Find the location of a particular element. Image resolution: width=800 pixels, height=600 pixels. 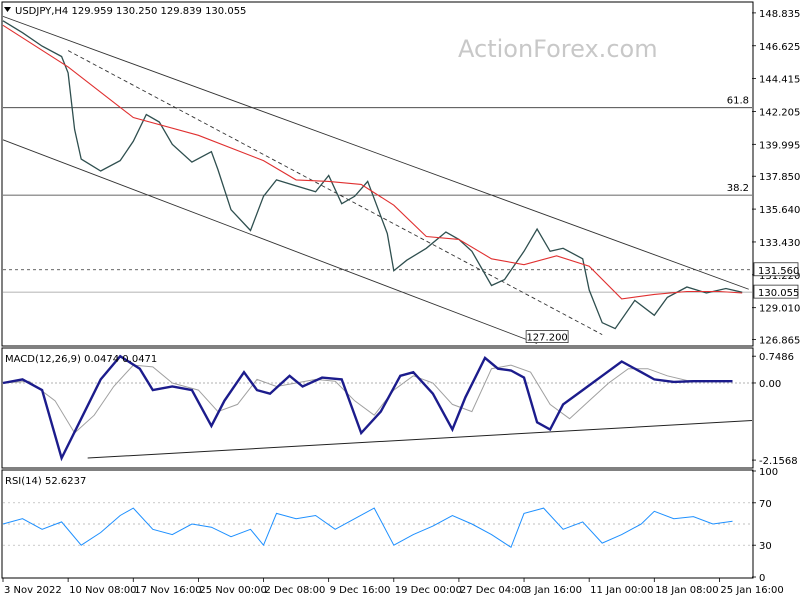

x-tick-label: 19 Dec 00:00 is located at coordinates (428, 590).